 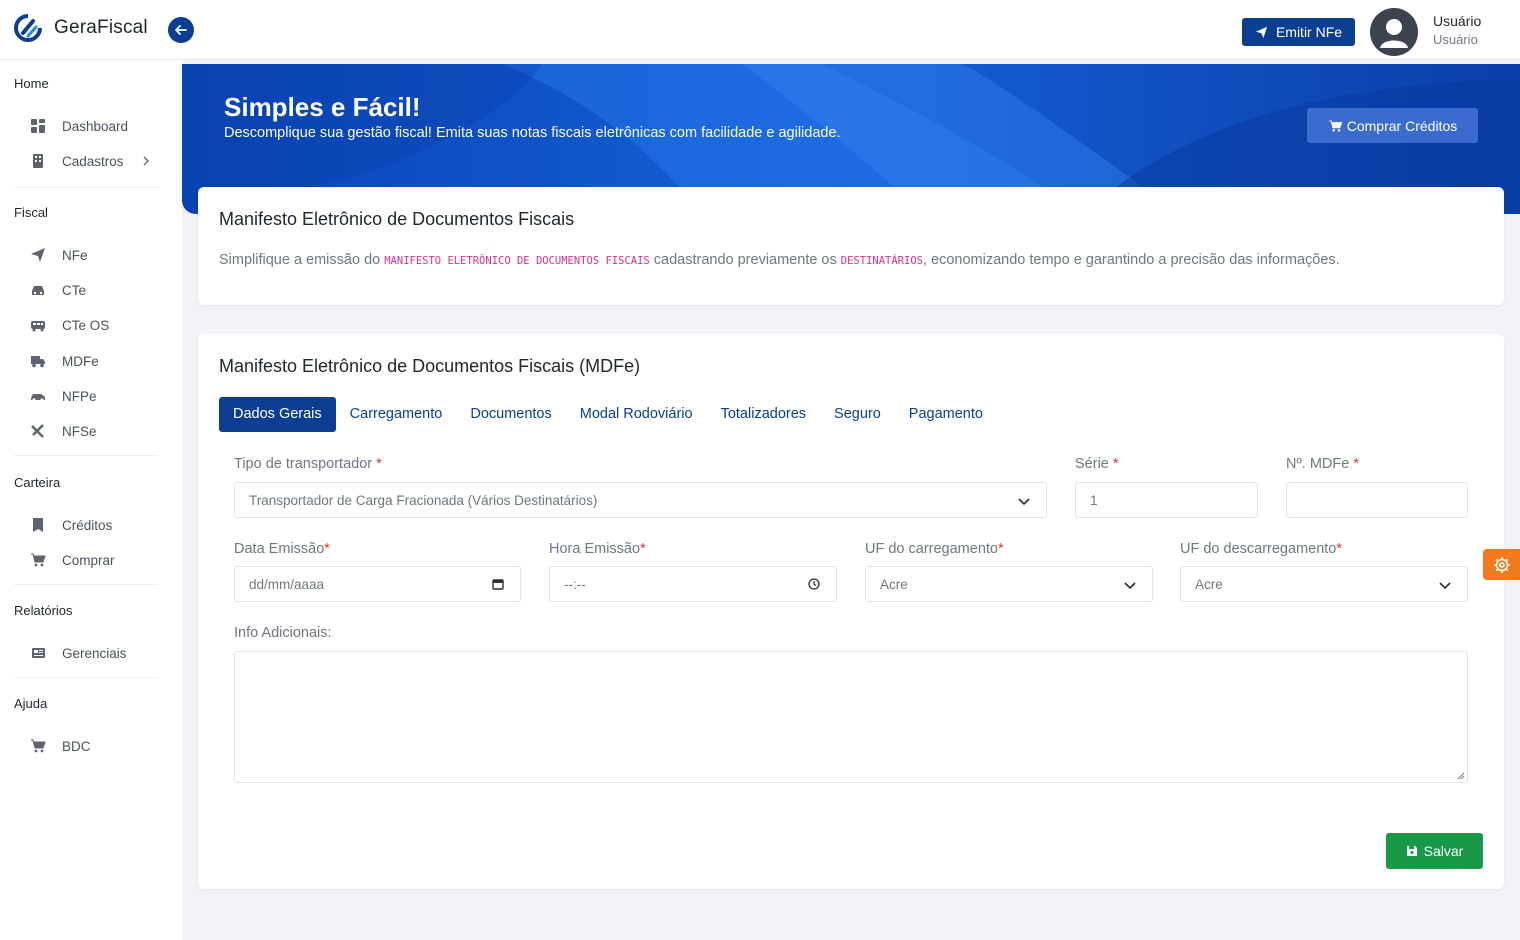 What do you see at coordinates (80, 361) in the screenshot?
I see `sidebar-item-label: MDFe` at bounding box center [80, 361].